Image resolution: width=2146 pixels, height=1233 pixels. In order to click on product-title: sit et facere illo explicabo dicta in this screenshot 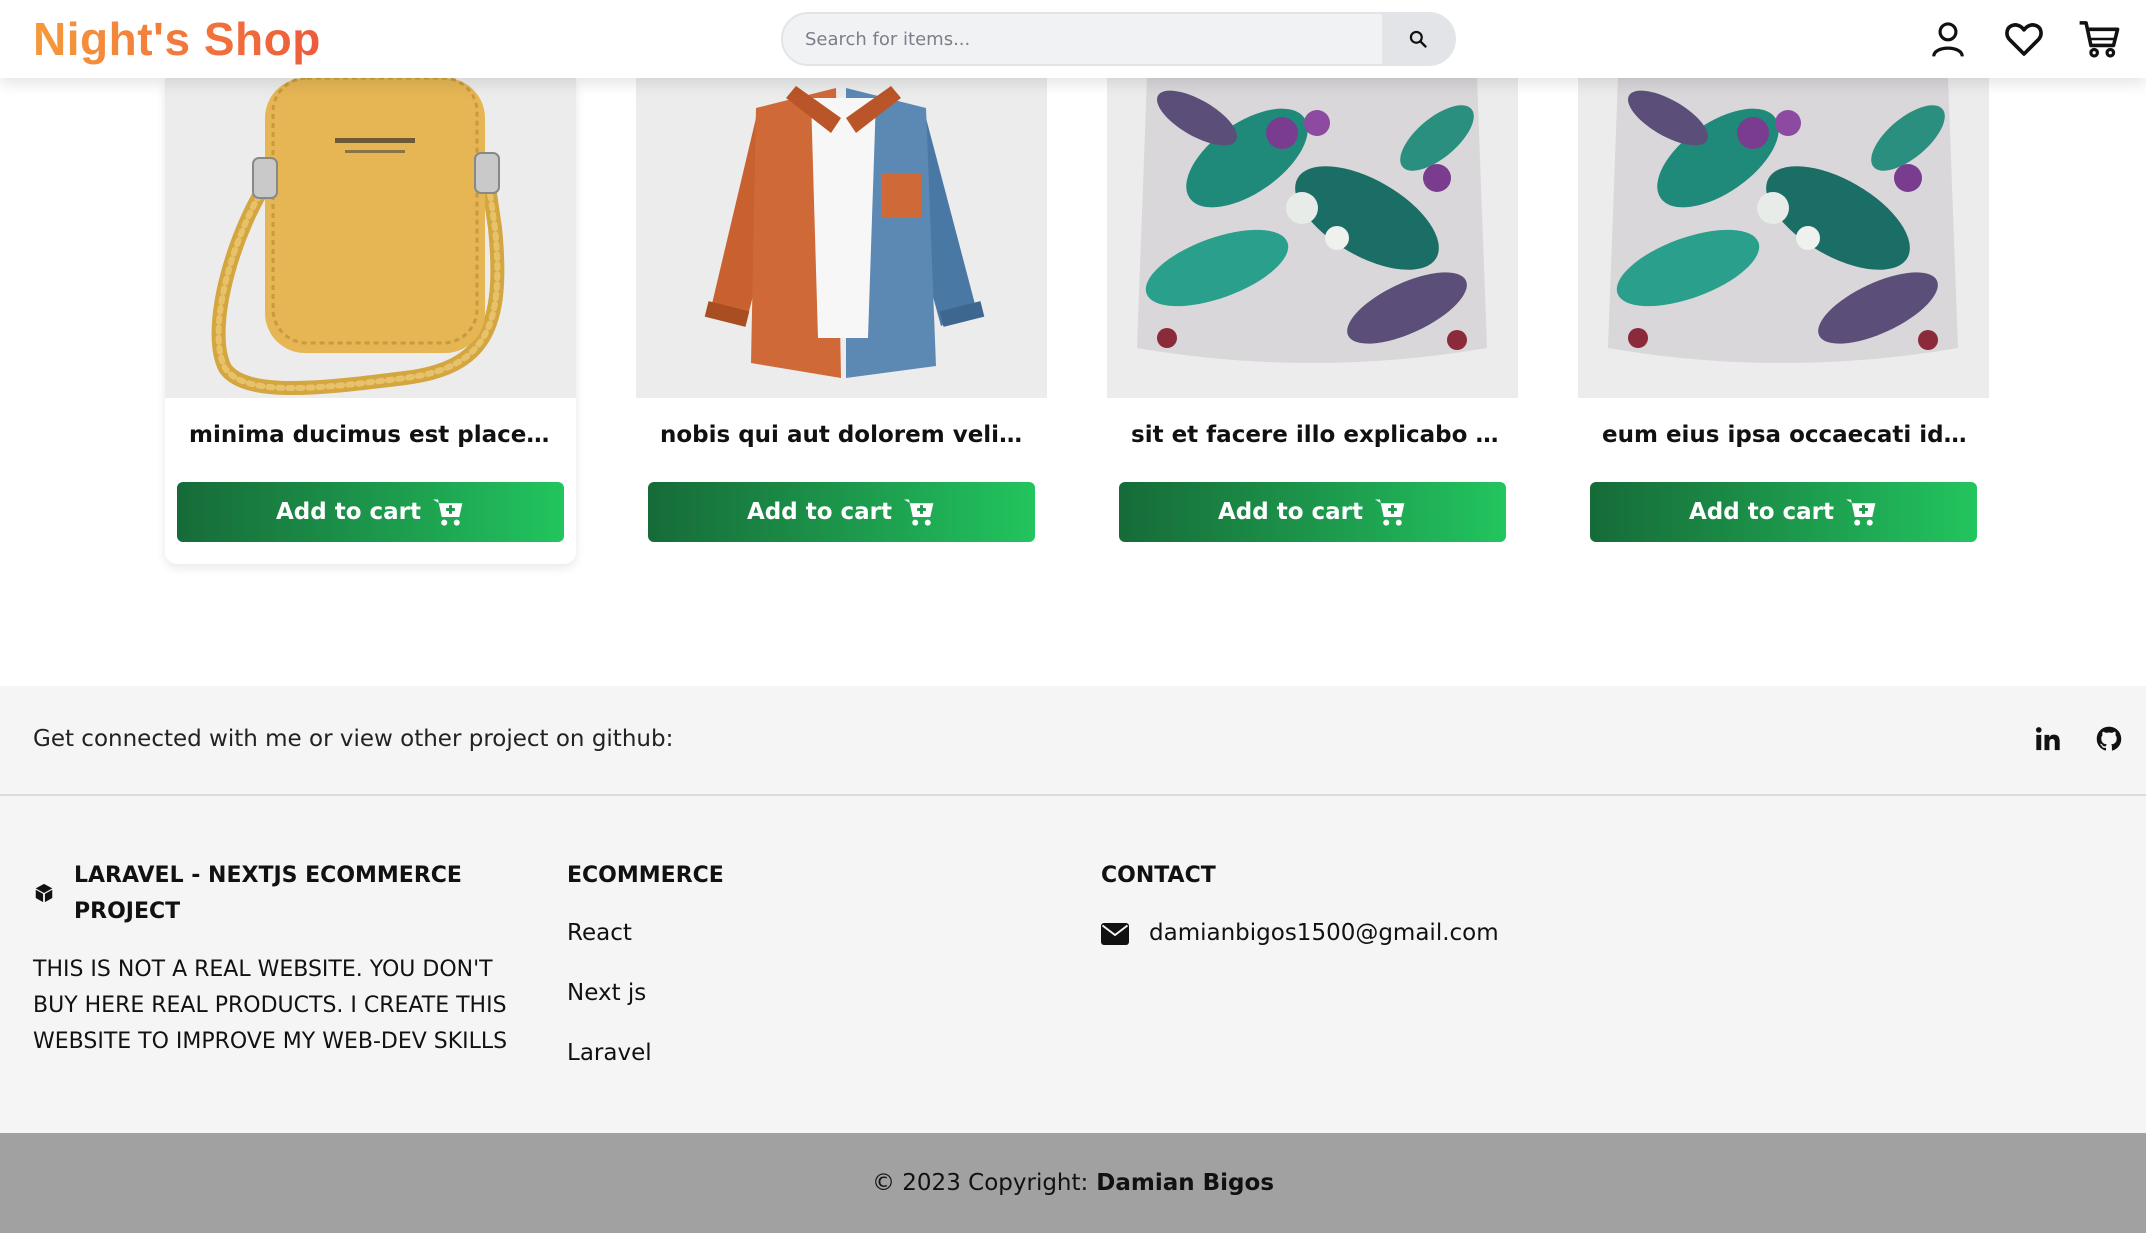, I will do `click(1316, 435)`.